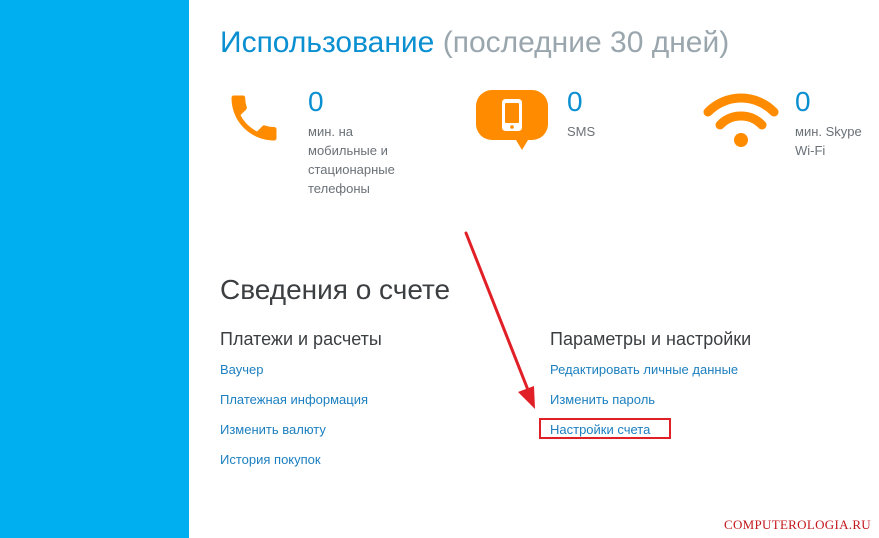 This screenshot has width=879, height=538. What do you see at coordinates (644, 369) in the screenshot?
I see `edit-profile-link: Редактировать личные данные` at bounding box center [644, 369].